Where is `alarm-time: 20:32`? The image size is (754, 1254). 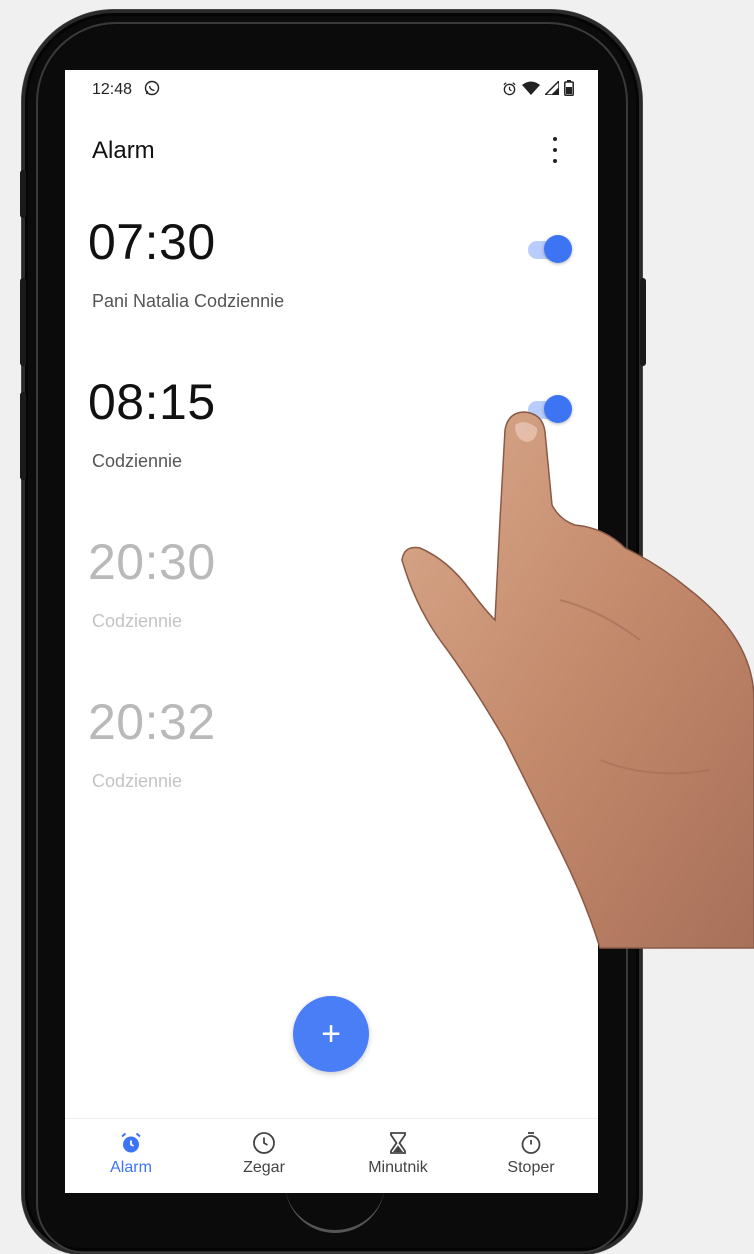
alarm-time: 20:32 is located at coordinates (152, 722).